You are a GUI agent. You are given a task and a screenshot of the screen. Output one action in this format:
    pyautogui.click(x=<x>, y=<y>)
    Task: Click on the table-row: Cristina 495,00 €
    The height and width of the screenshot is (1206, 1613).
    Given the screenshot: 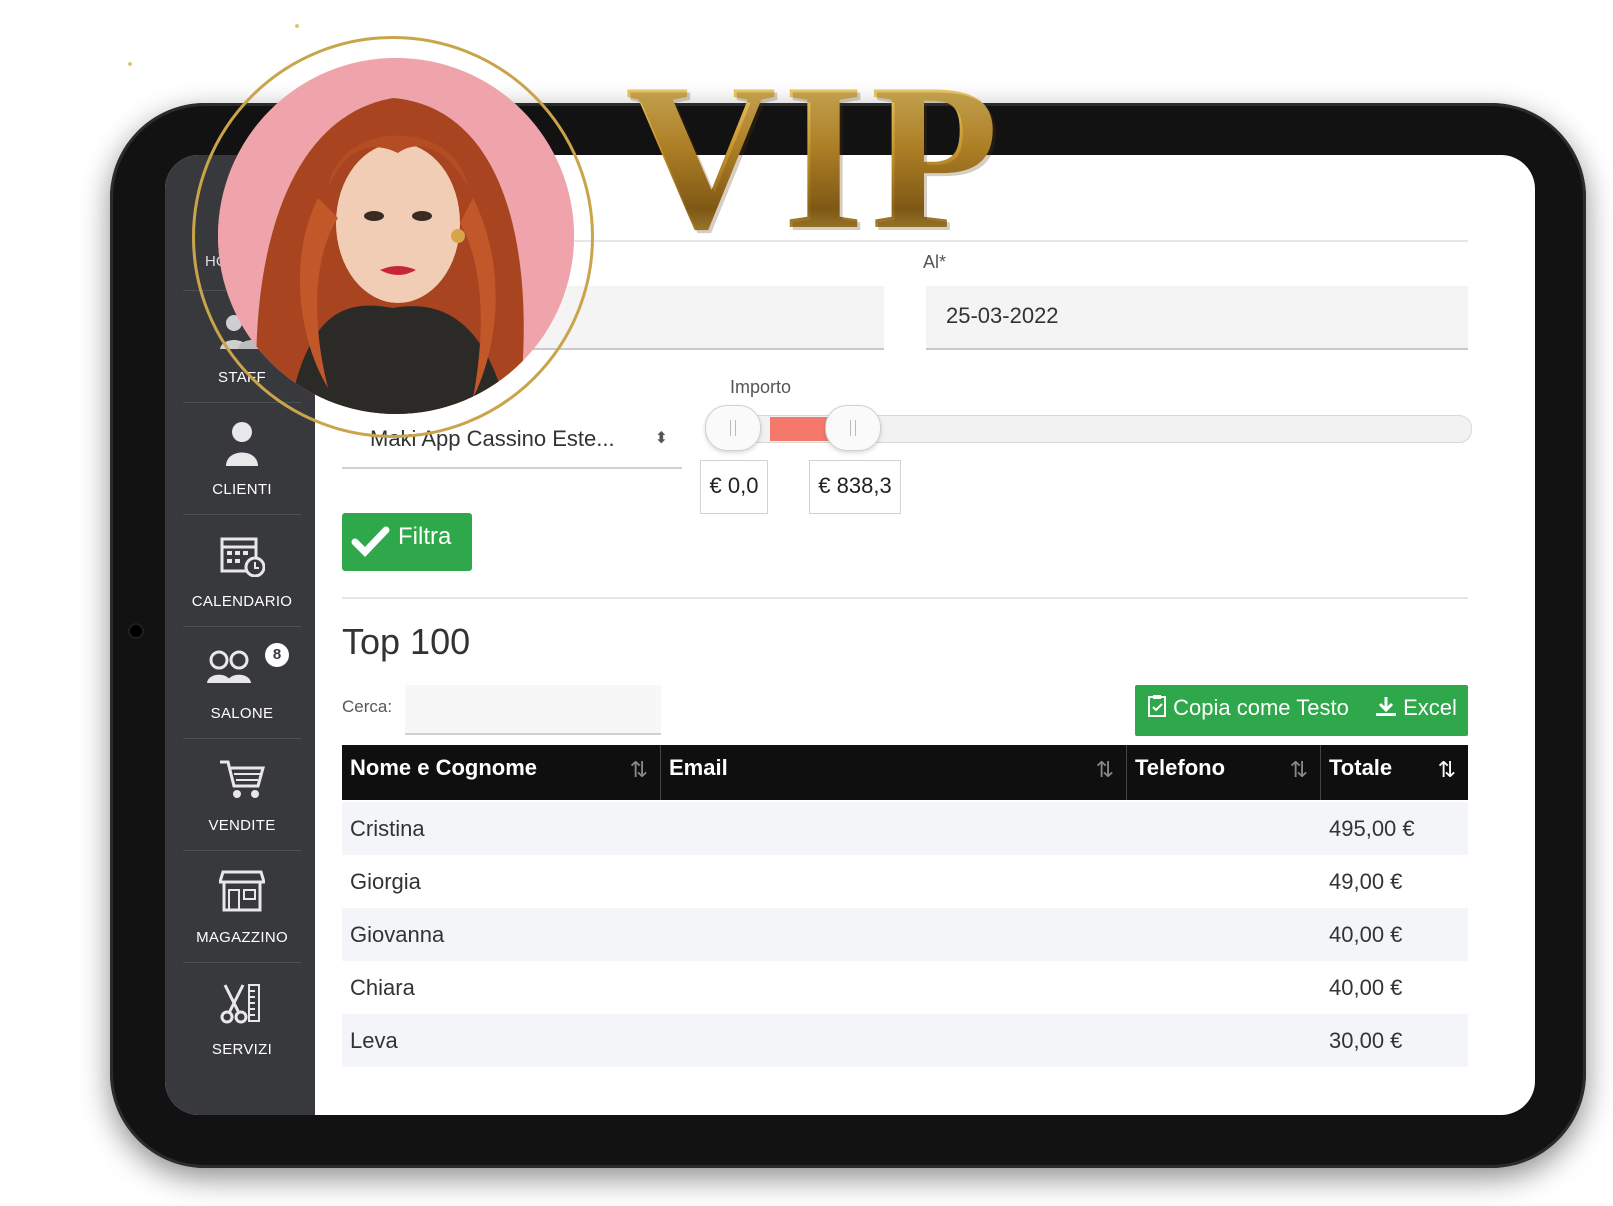 What is the action you would take?
    pyautogui.click(x=905, y=828)
    